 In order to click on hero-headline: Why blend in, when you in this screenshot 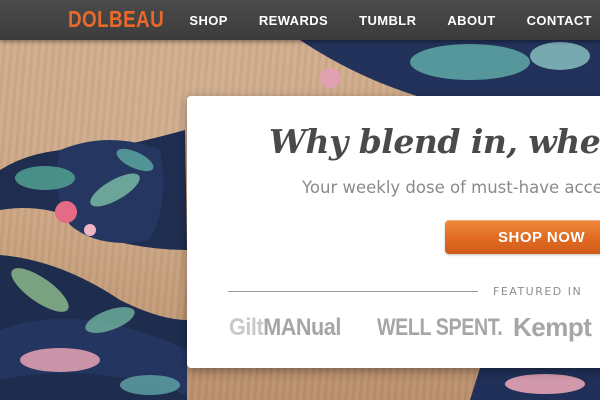, I will do `click(434, 141)`.